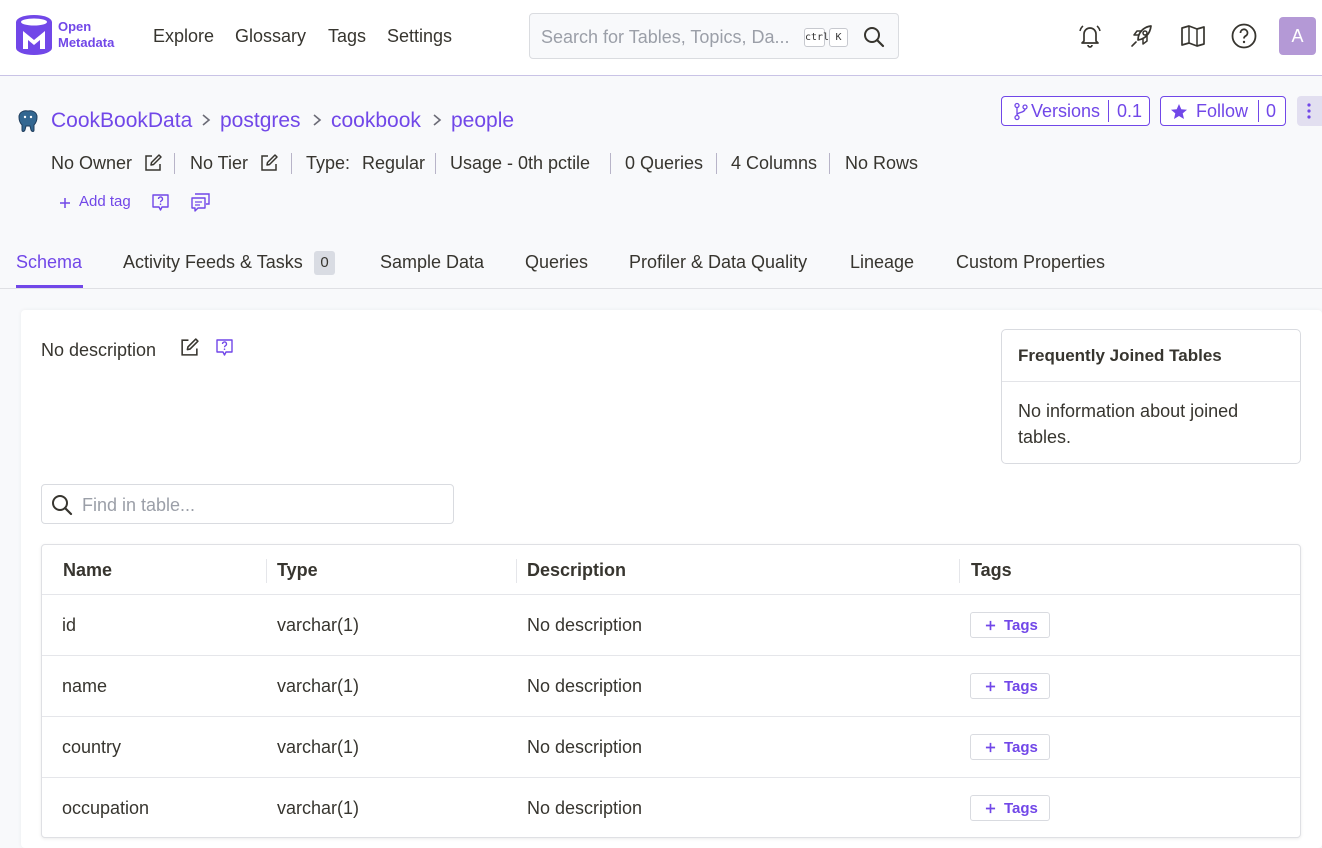 This screenshot has width=1322, height=848. Describe the element at coordinates (260, 121) in the screenshot. I see `breadcrumb-database: postgres` at that location.